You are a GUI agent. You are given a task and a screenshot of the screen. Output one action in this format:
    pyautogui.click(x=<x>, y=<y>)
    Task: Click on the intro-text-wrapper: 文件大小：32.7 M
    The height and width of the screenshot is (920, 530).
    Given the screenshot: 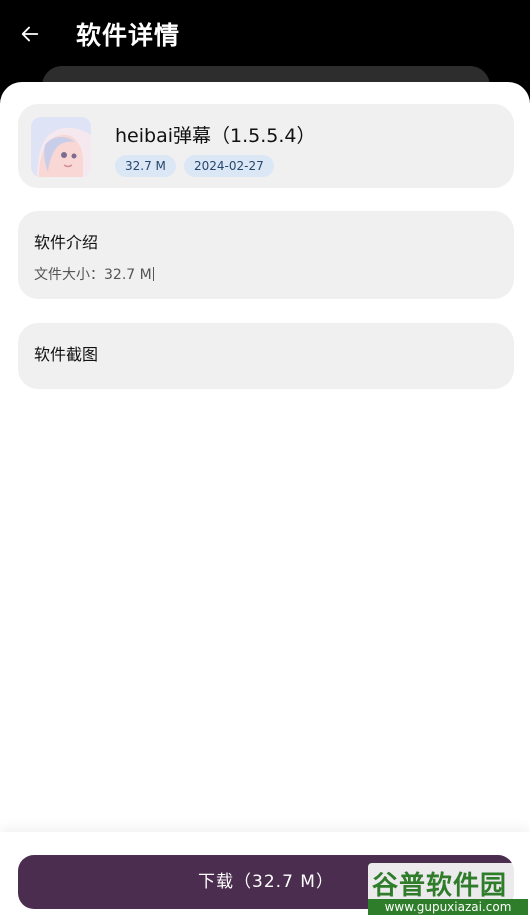 What is the action you would take?
    pyautogui.click(x=94, y=274)
    